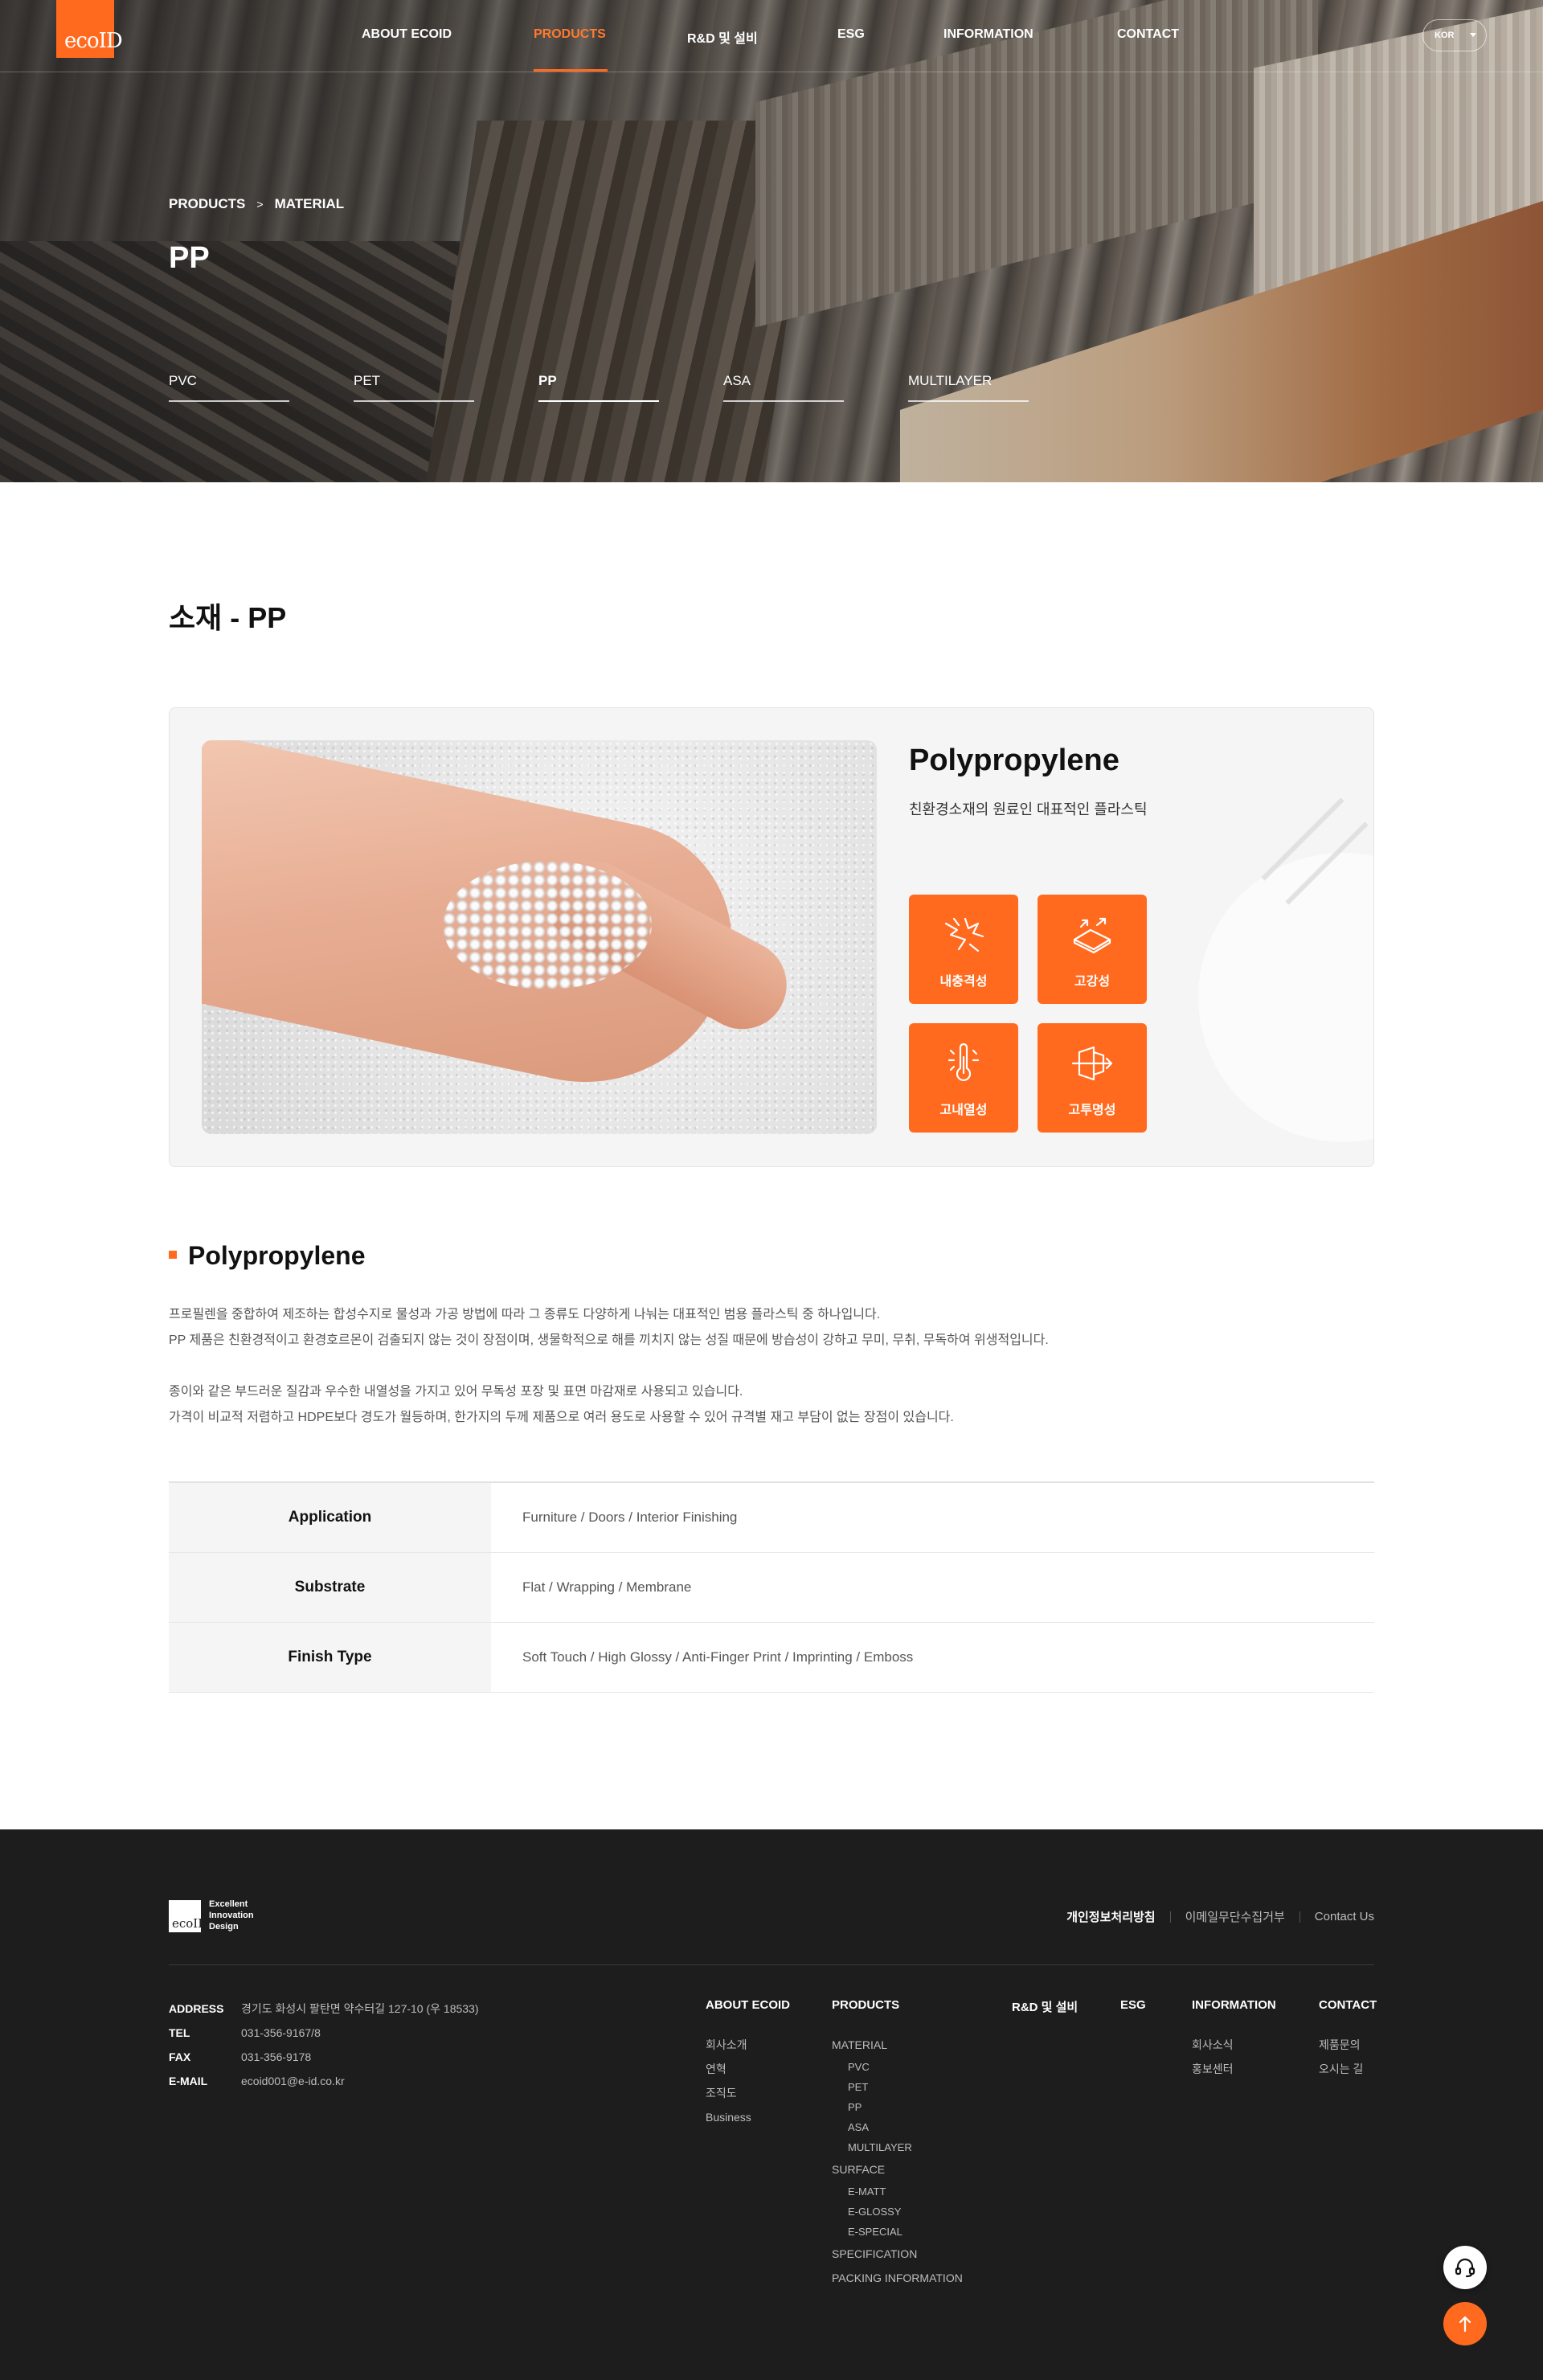 The height and width of the screenshot is (2380, 1543). Describe the element at coordinates (897, 2278) in the screenshot. I see `footer-link: PACKING INFORMATION` at that location.